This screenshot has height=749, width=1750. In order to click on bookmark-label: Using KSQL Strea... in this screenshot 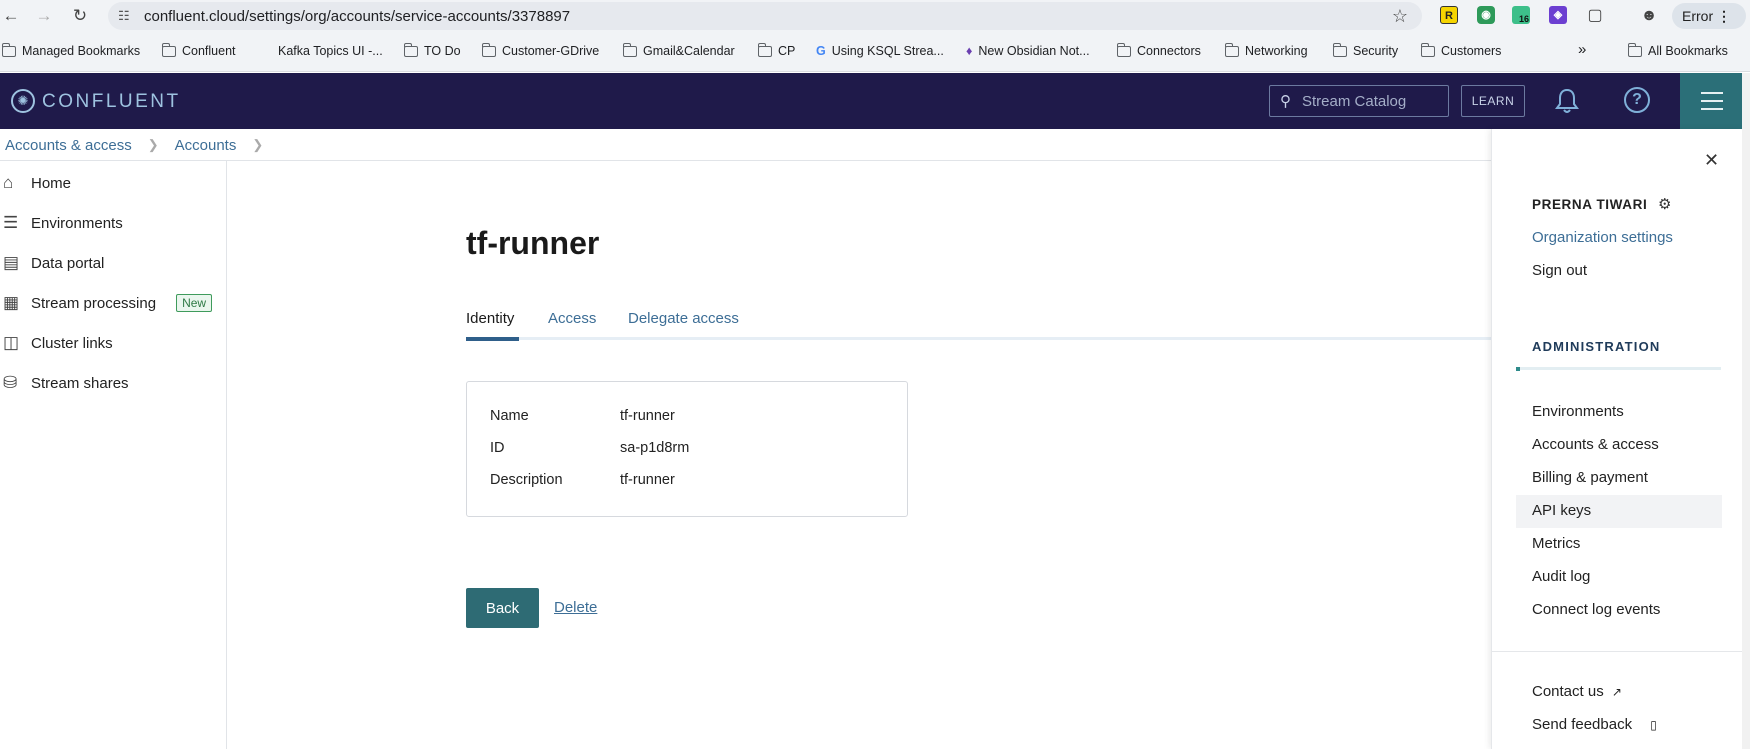, I will do `click(887, 51)`.